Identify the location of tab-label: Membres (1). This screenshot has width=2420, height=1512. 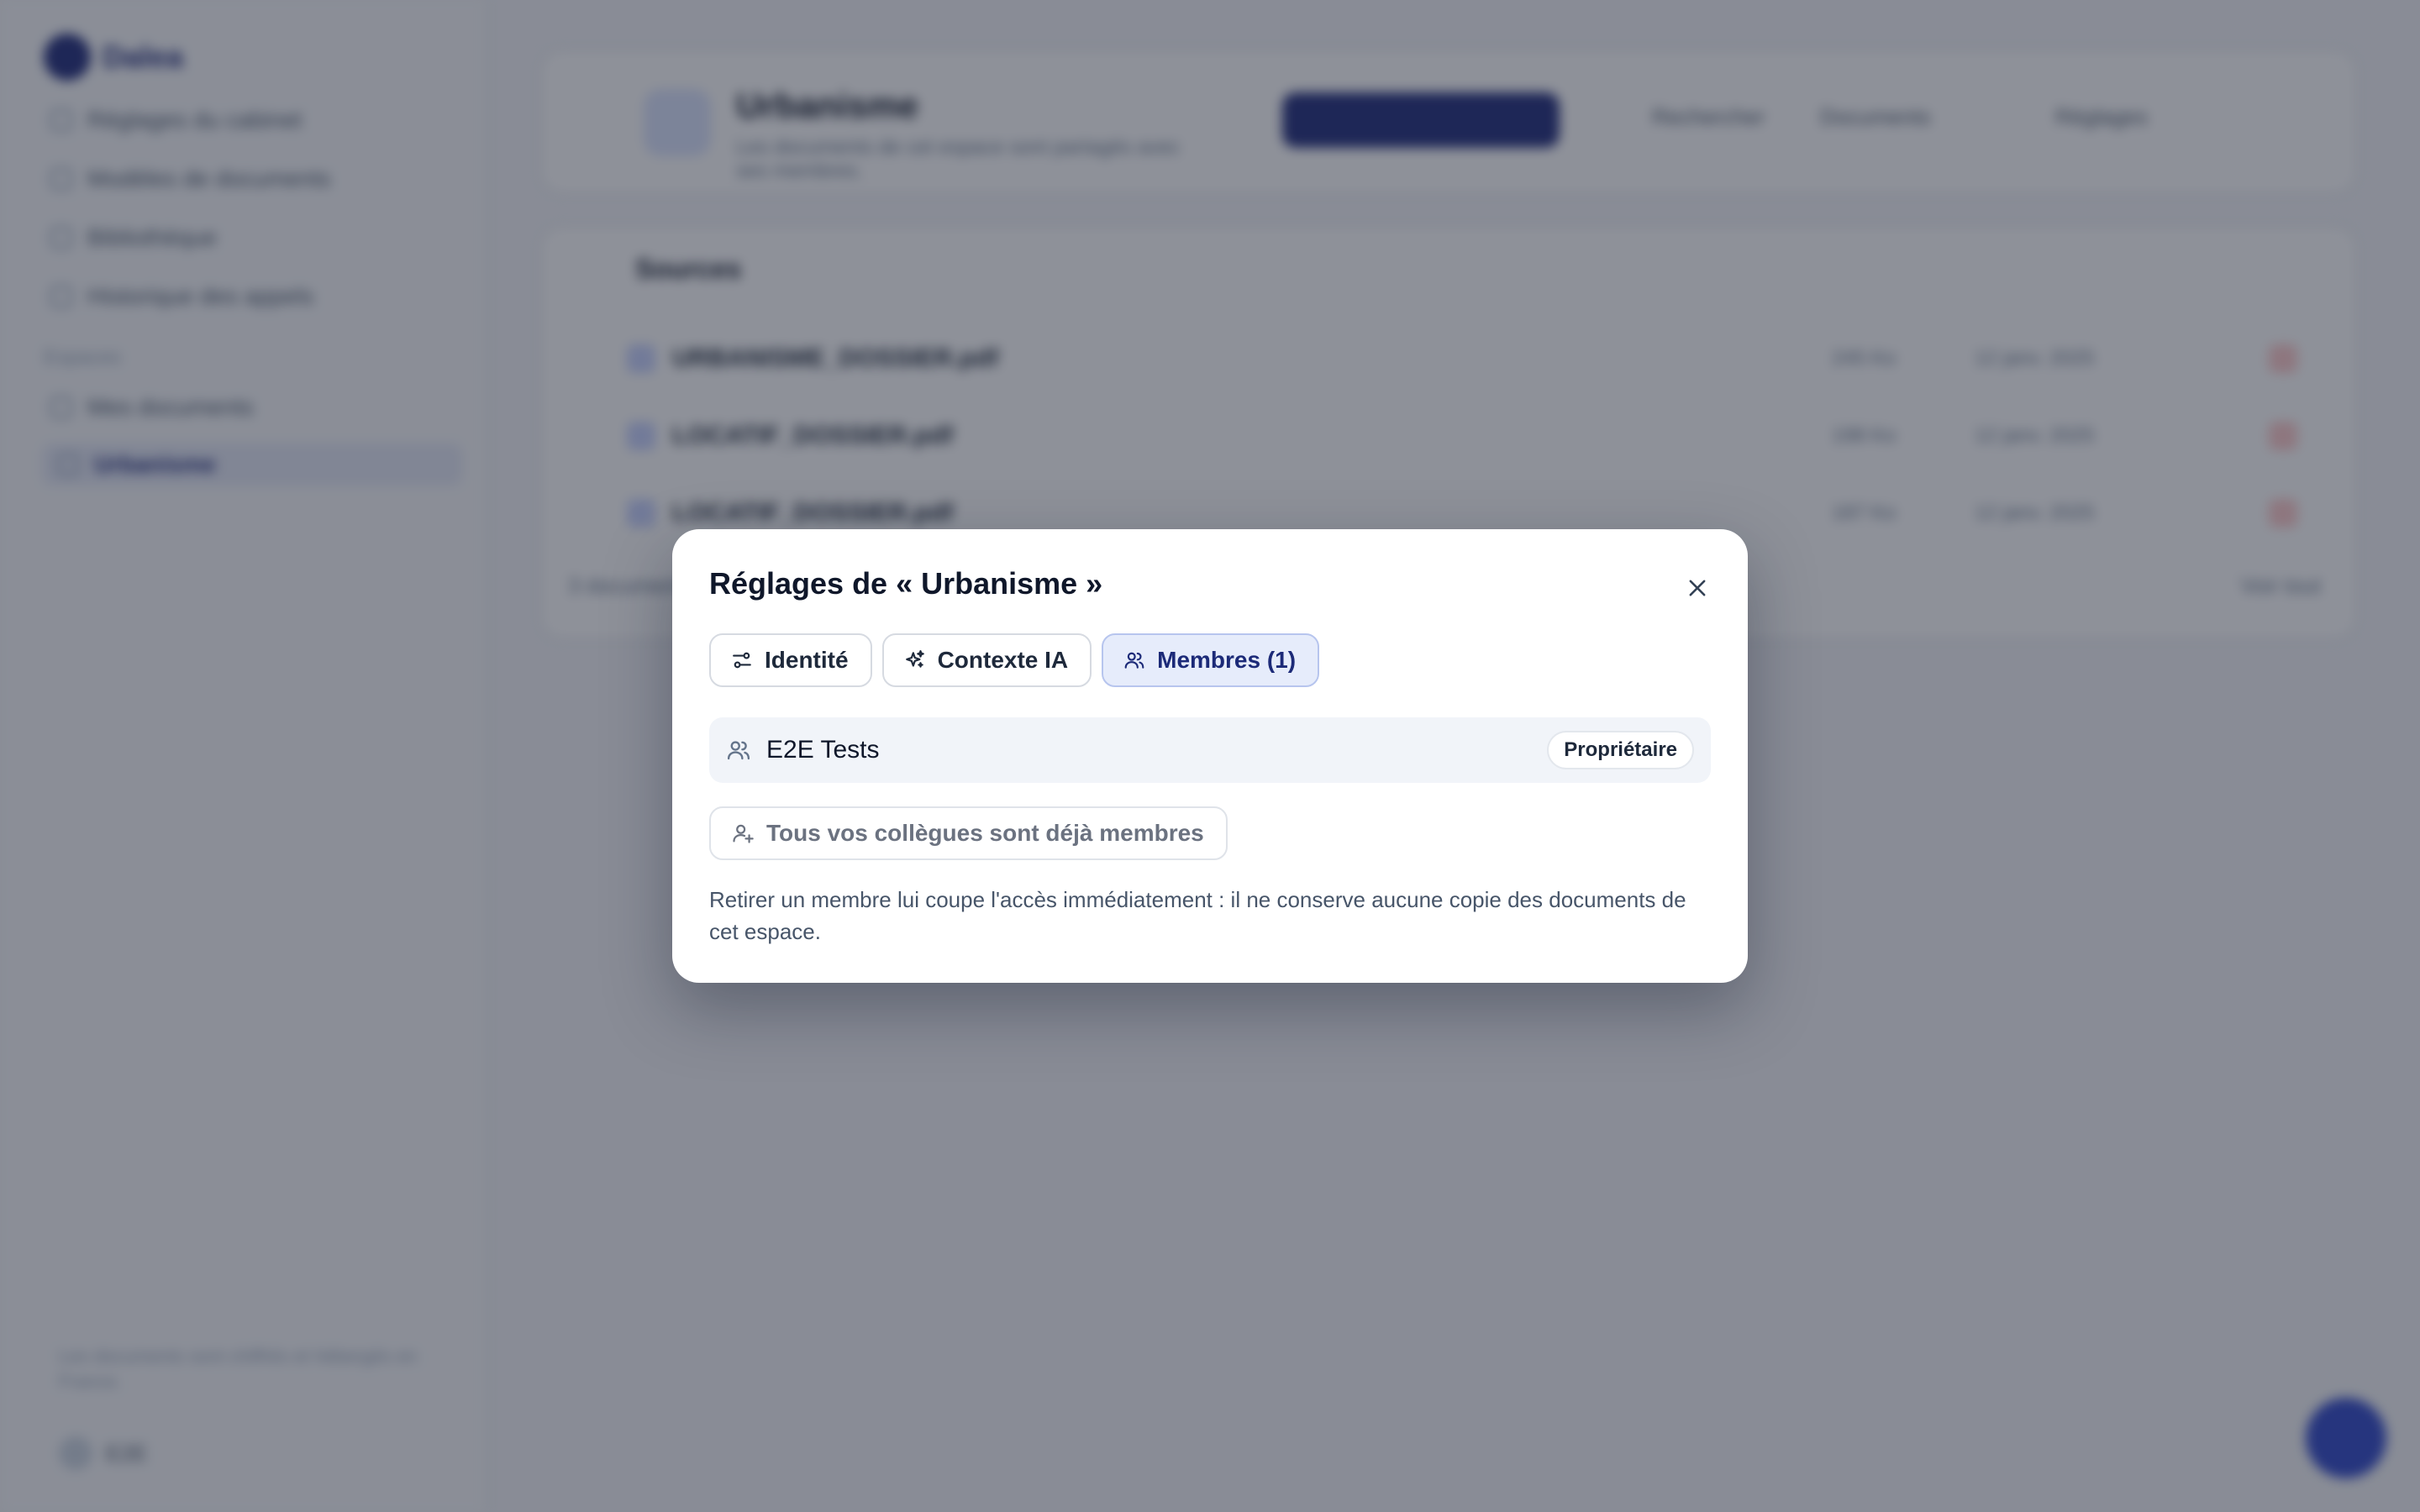
(1227, 660).